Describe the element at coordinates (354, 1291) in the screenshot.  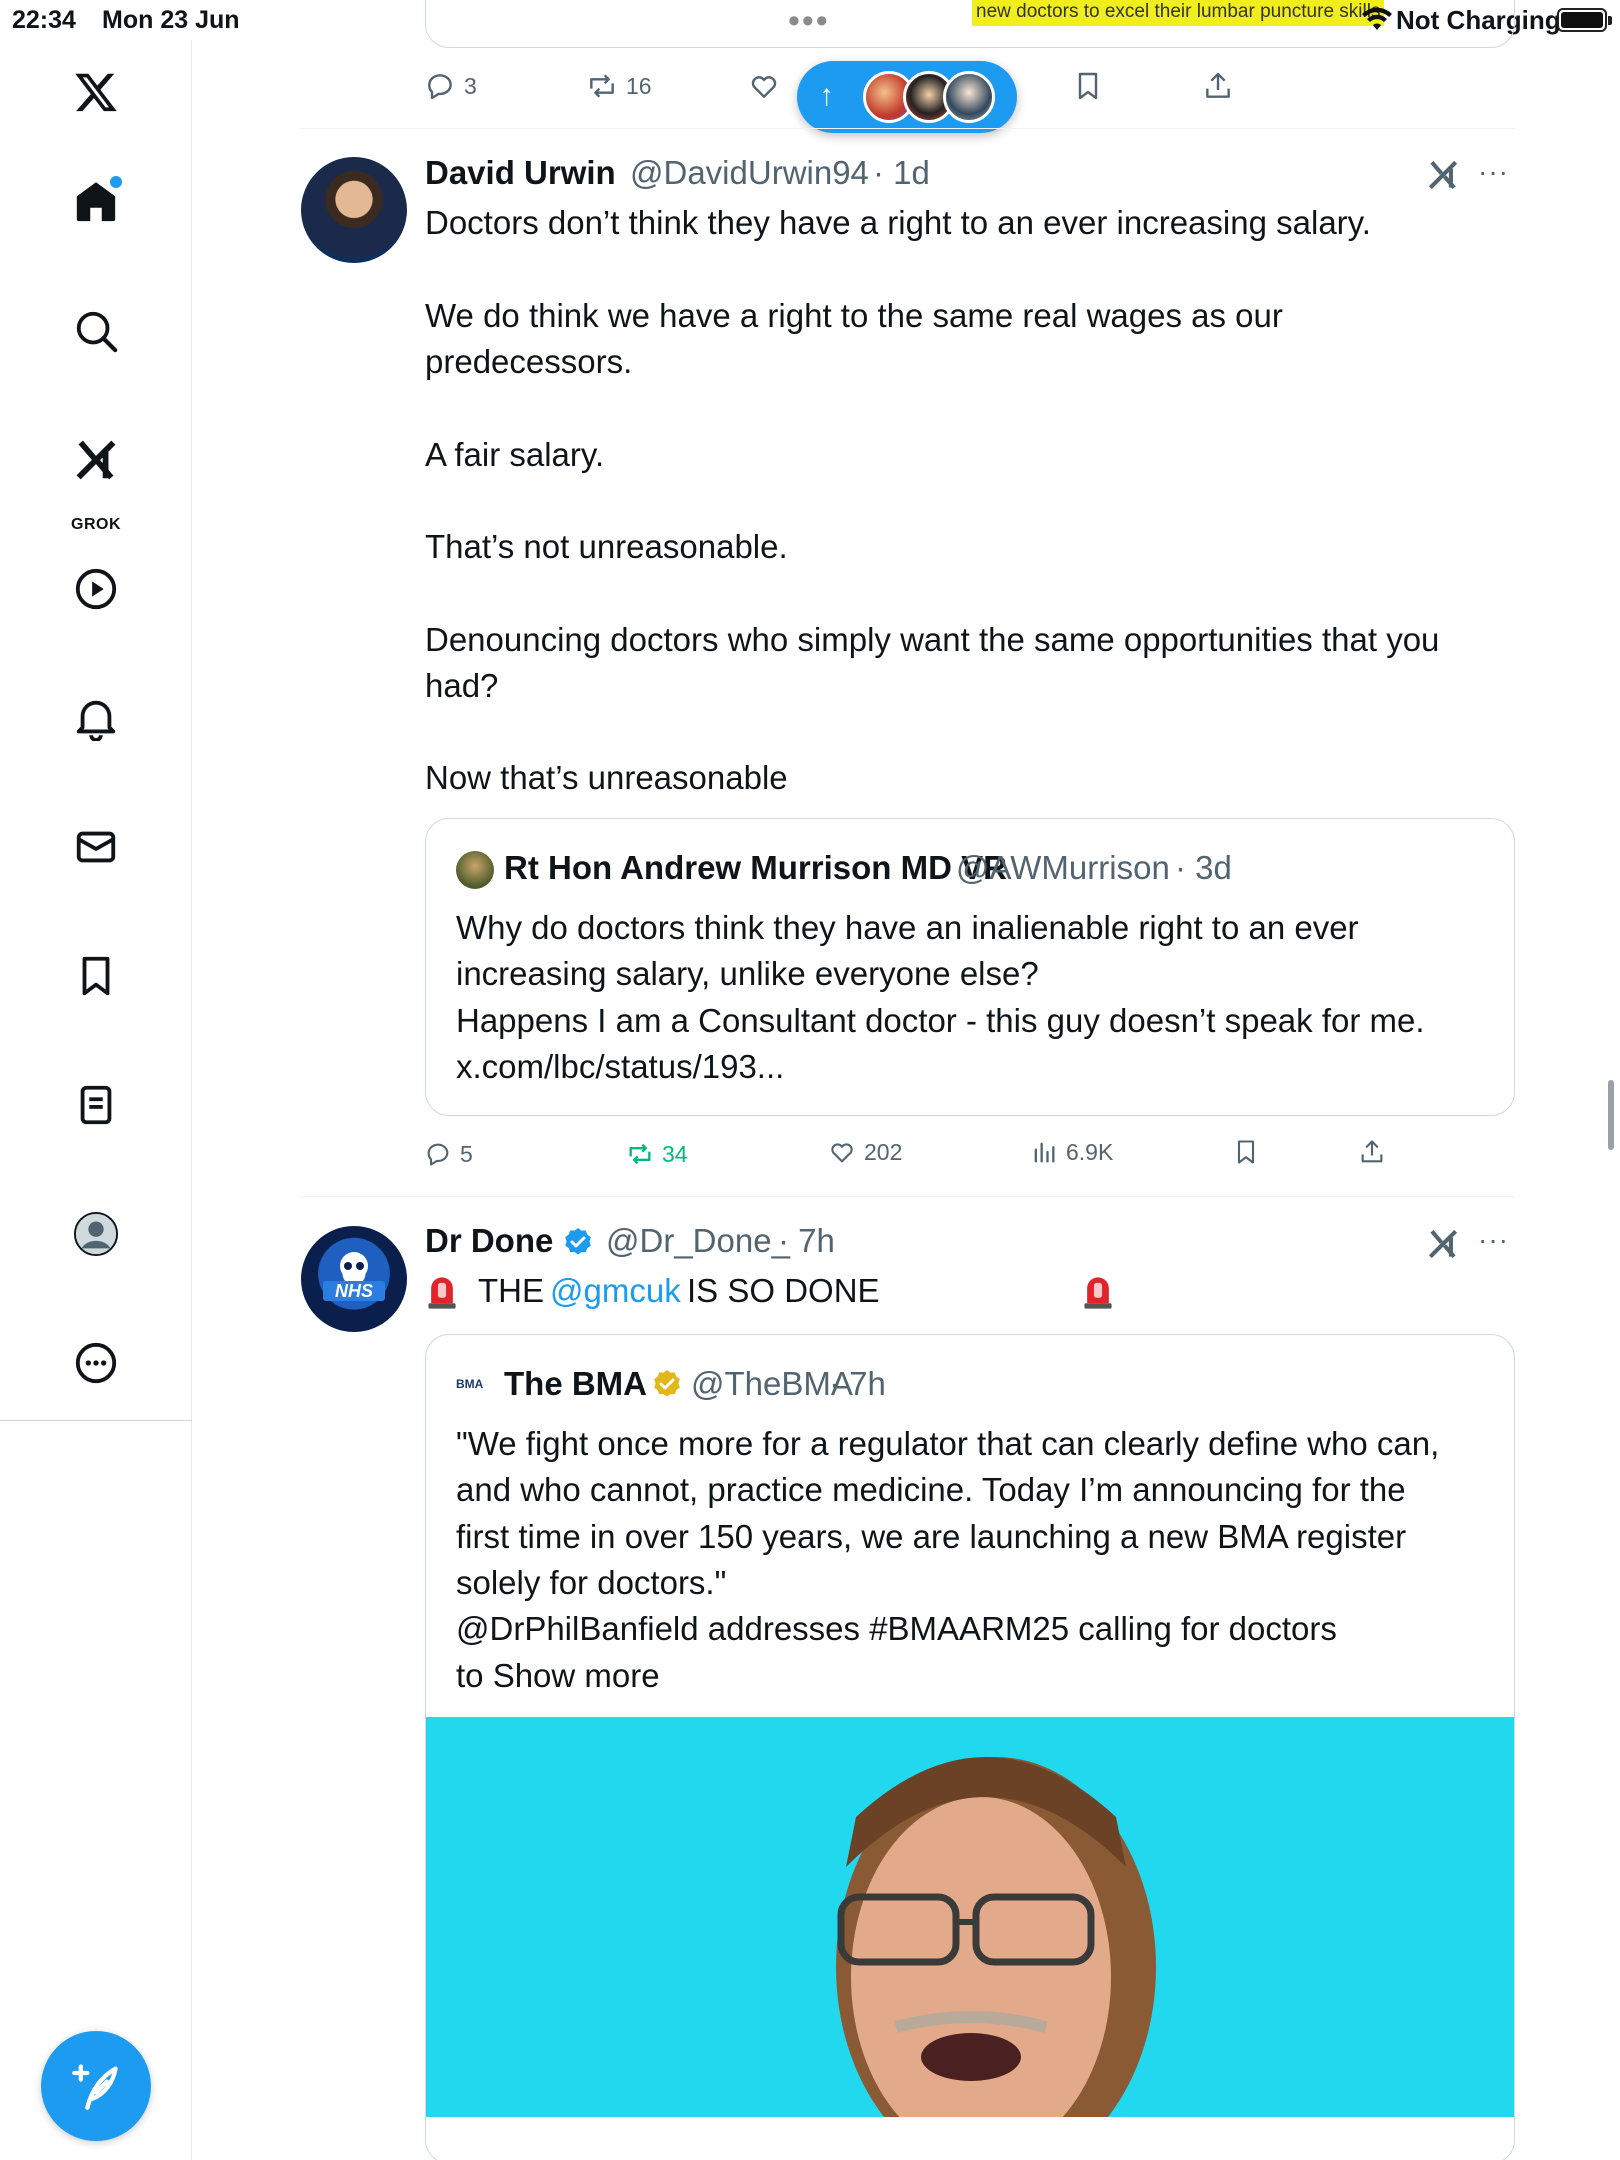
I see `svg-text: NHS` at that location.